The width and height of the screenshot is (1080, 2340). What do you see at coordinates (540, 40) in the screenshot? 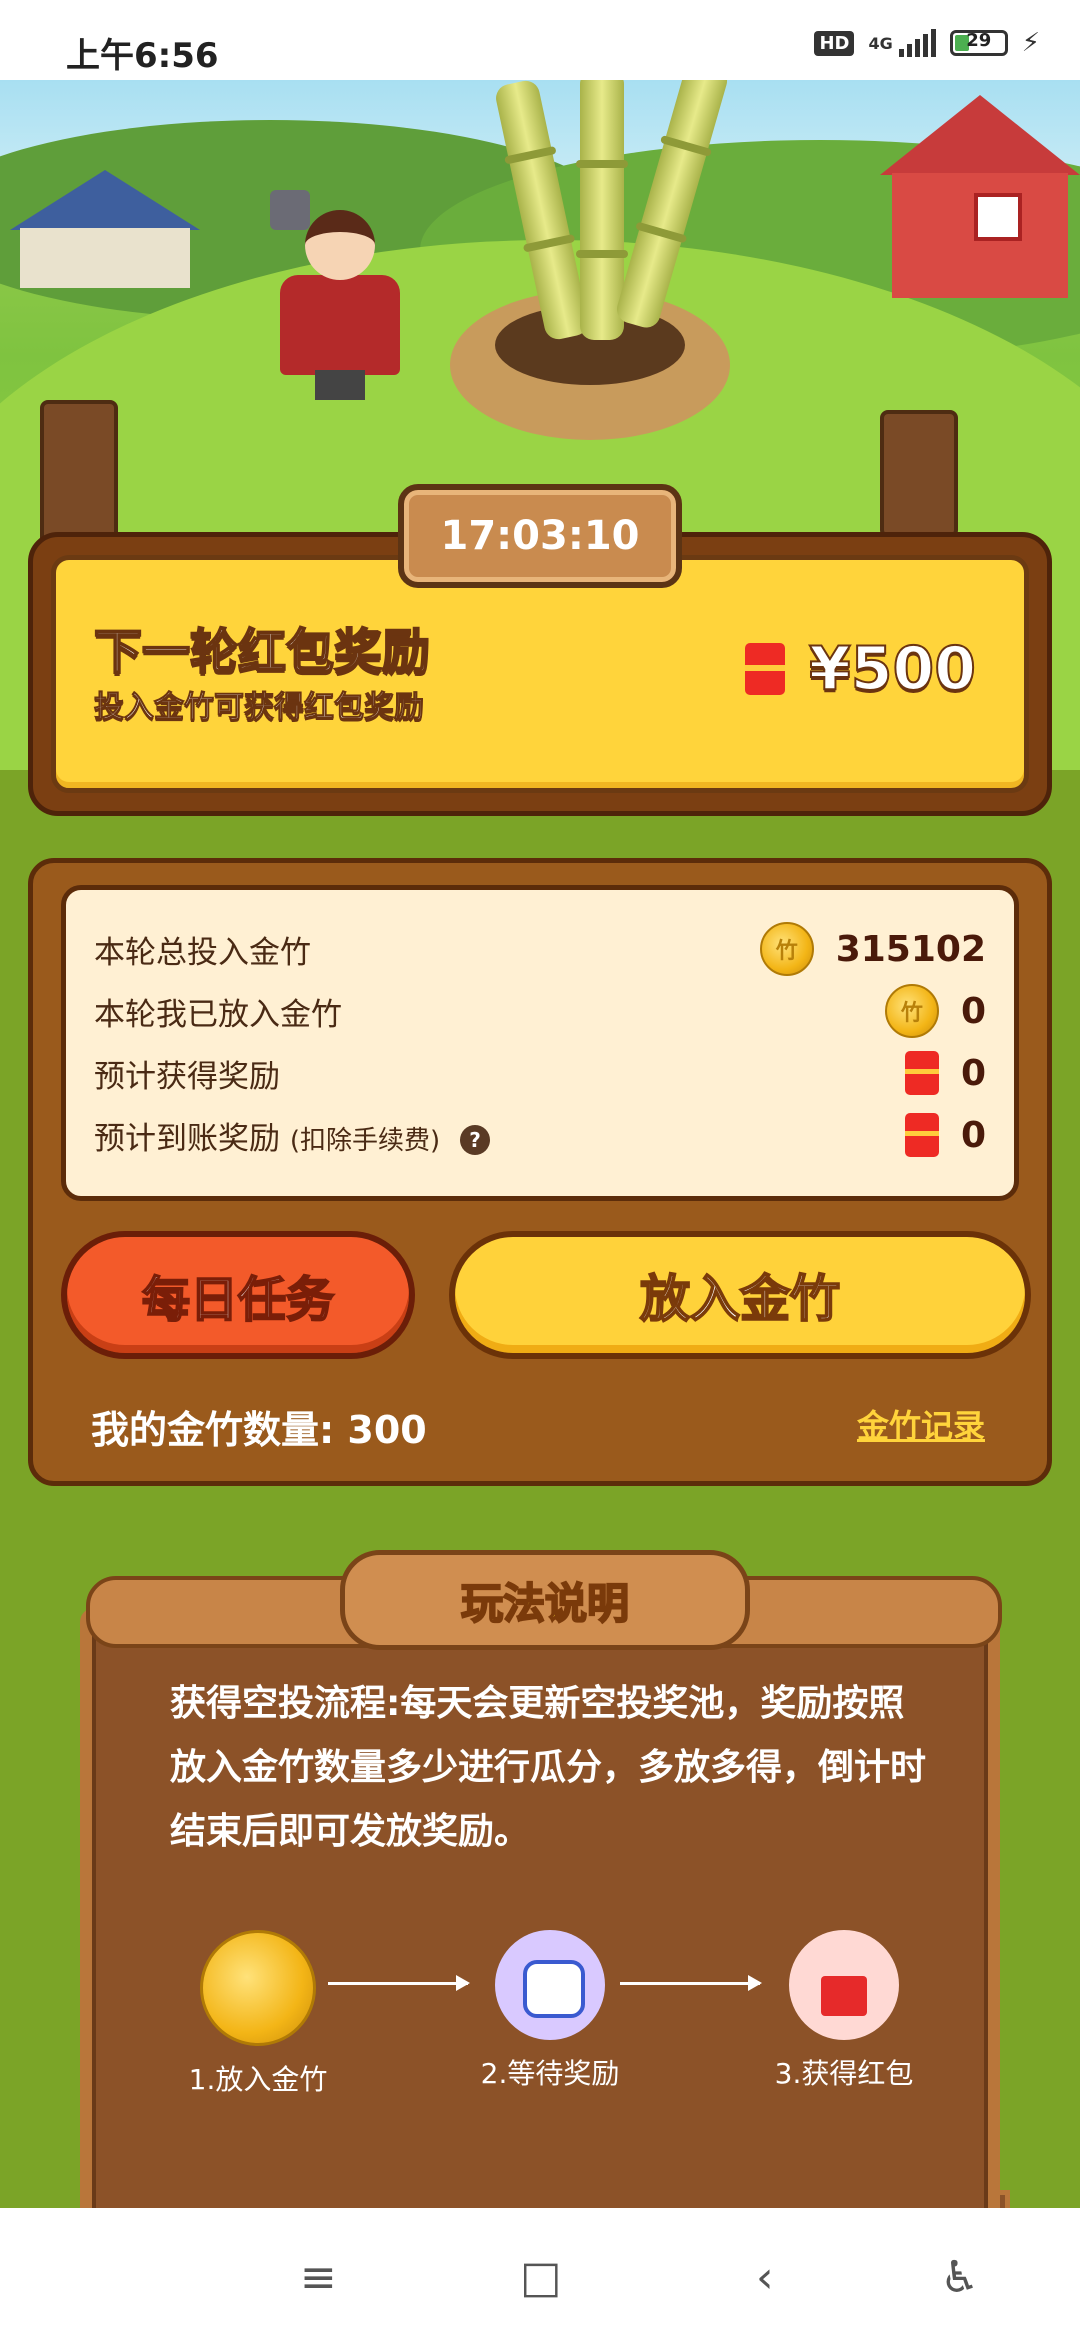
I see `status-bar: 上午6:56 HD 4G 29 ⚡` at bounding box center [540, 40].